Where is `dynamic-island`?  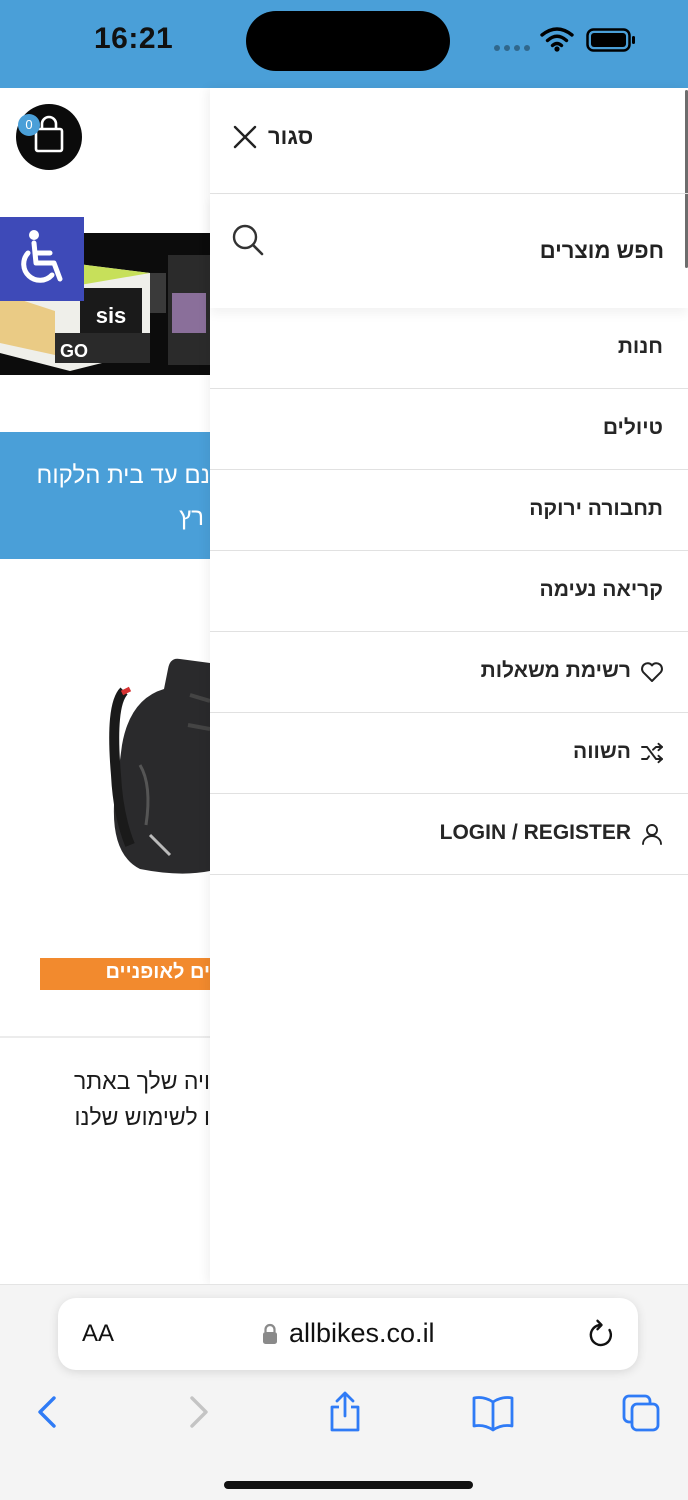
dynamic-island is located at coordinates (348, 41).